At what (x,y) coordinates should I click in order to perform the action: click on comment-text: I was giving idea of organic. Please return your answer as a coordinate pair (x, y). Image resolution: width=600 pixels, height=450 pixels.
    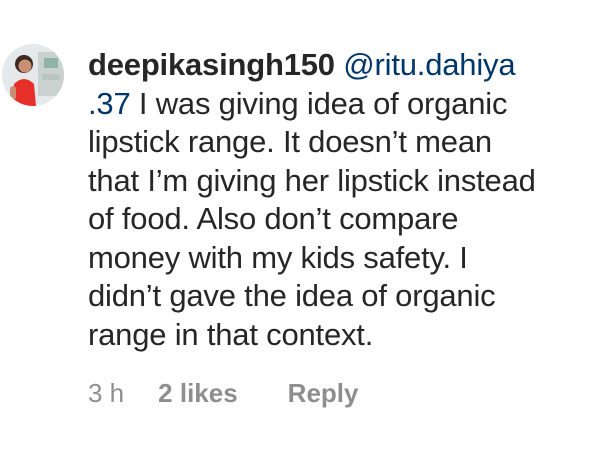
    Looking at the image, I should click on (319, 103).